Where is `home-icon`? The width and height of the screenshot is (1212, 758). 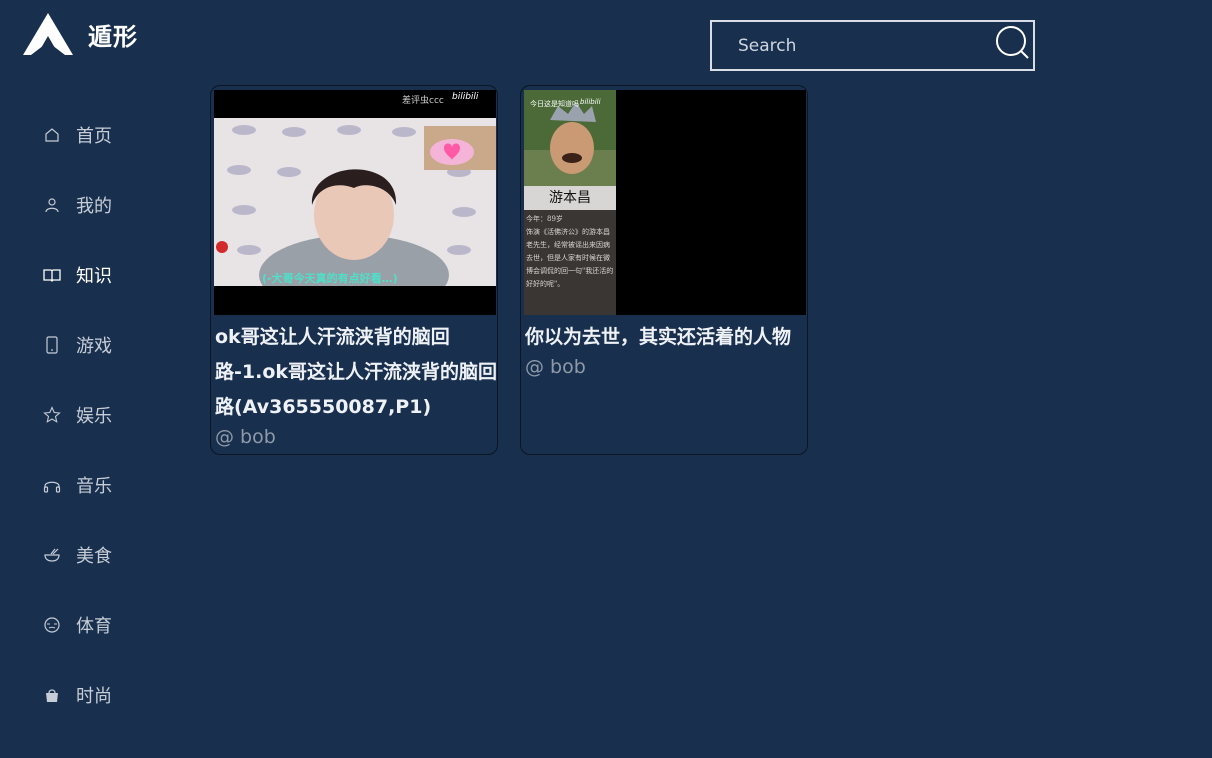 home-icon is located at coordinates (52, 135).